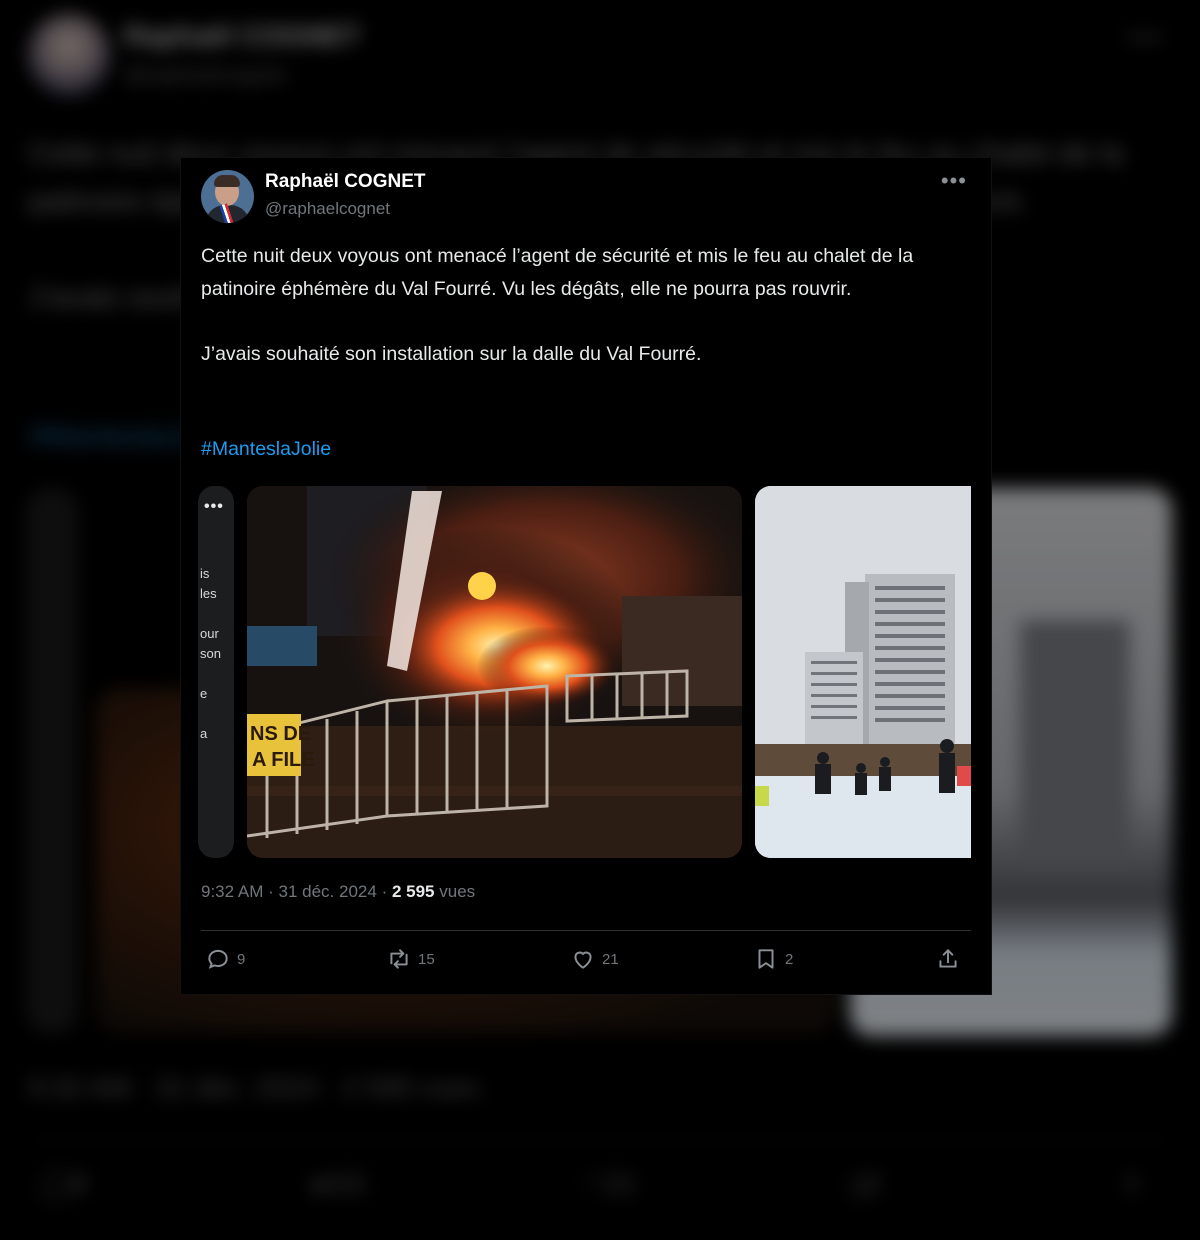  I want to click on more-dots-icon: •••, so click(954, 181).